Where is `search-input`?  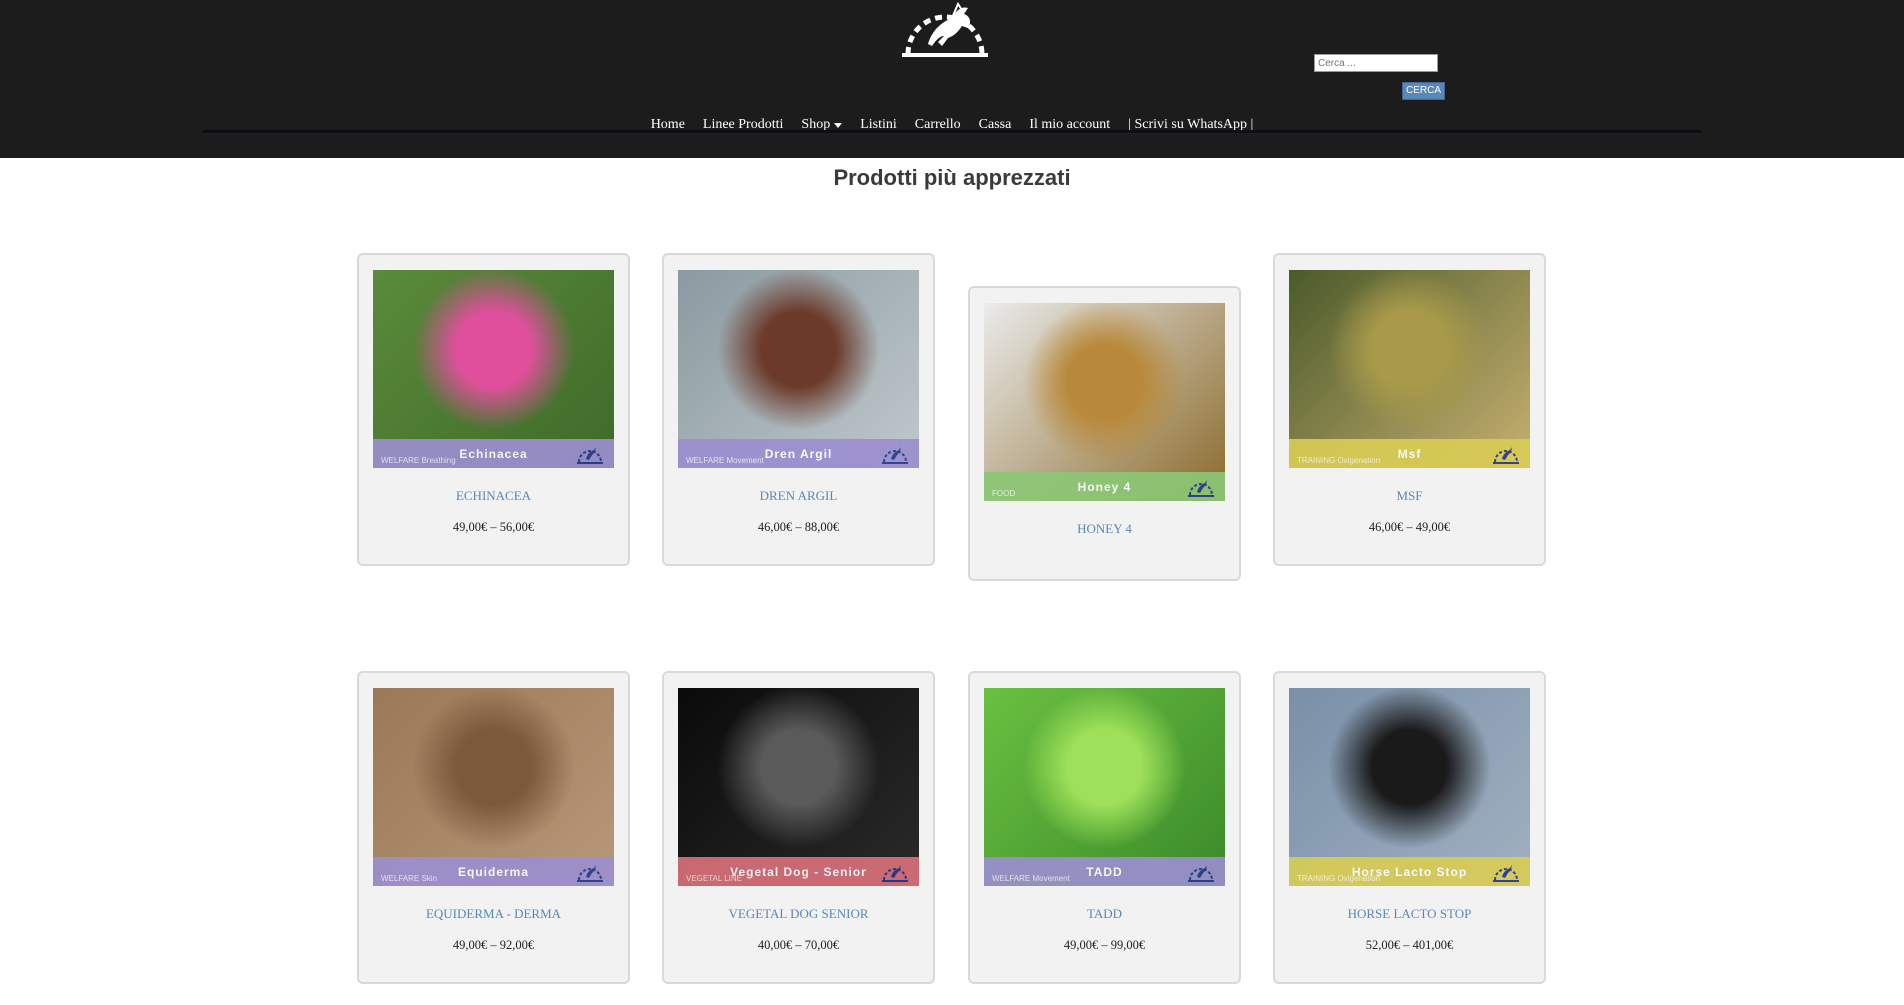 search-input is located at coordinates (1376, 63).